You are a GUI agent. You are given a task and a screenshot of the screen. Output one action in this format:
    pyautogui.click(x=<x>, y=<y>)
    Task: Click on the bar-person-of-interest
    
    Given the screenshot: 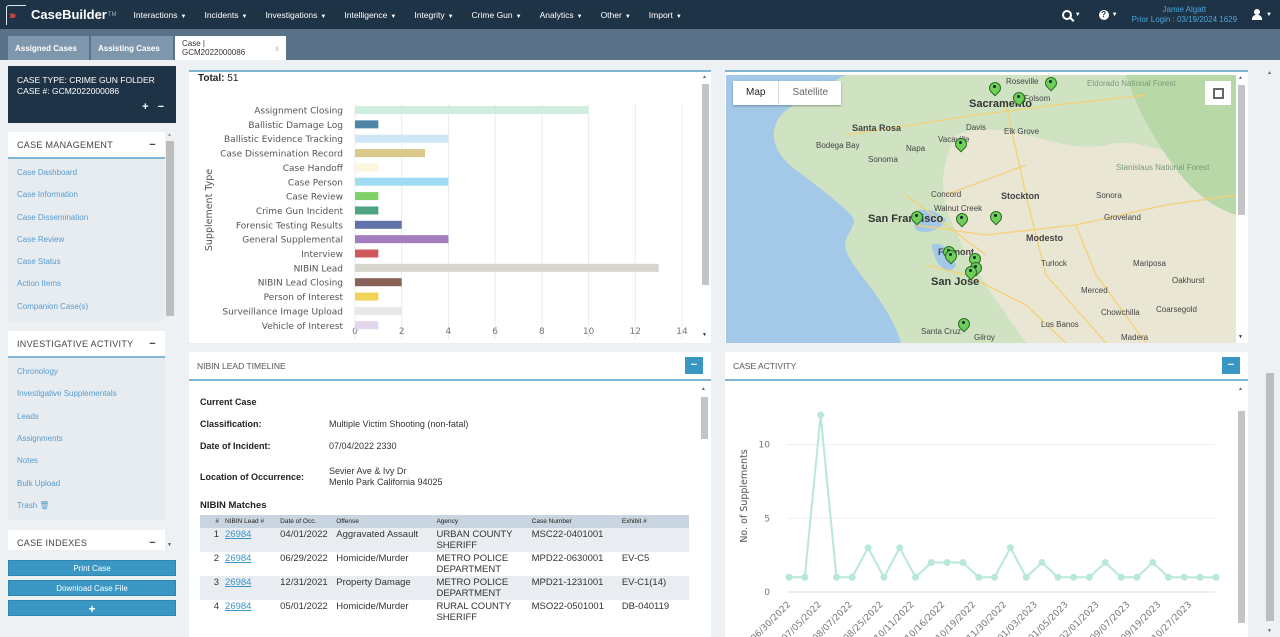 What is the action you would take?
    pyautogui.click(x=367, y=296)
    